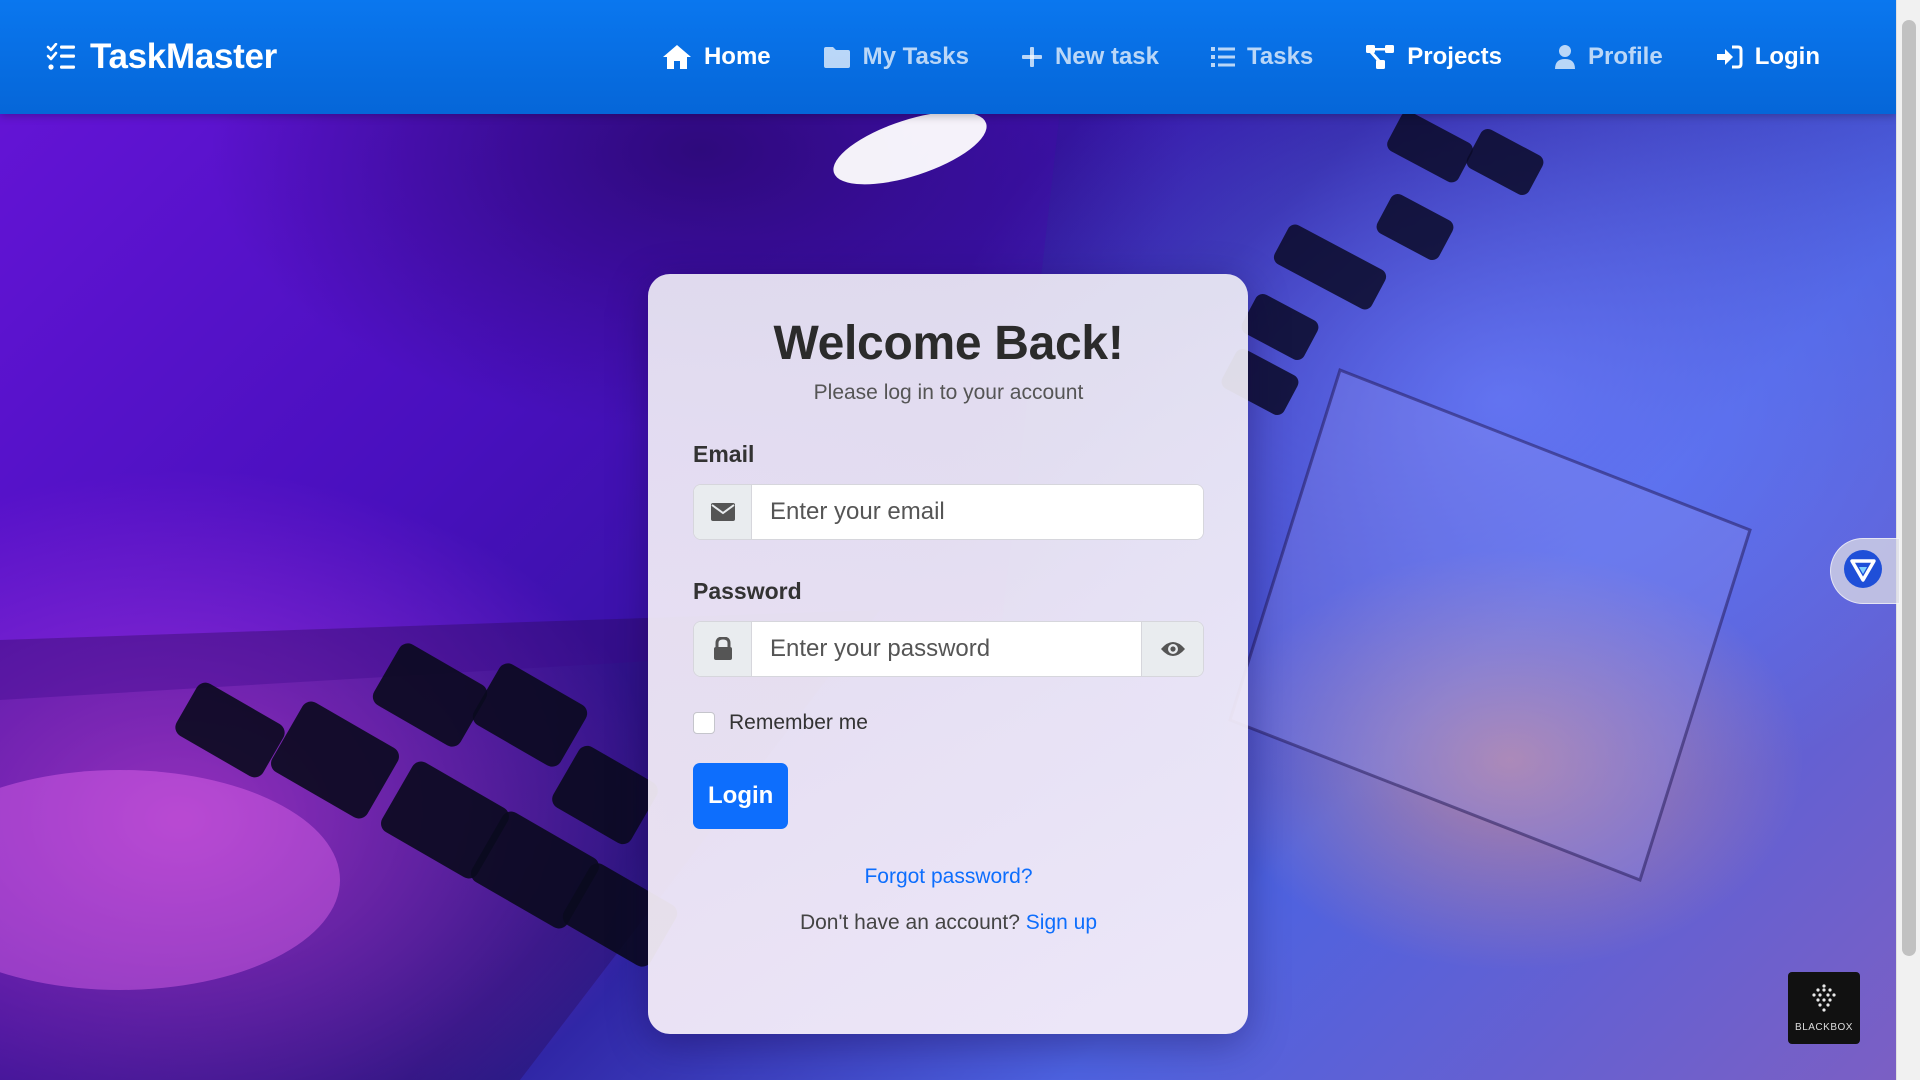  I want to click on nav-my-tasks: My Tasks, so click(896, 57).